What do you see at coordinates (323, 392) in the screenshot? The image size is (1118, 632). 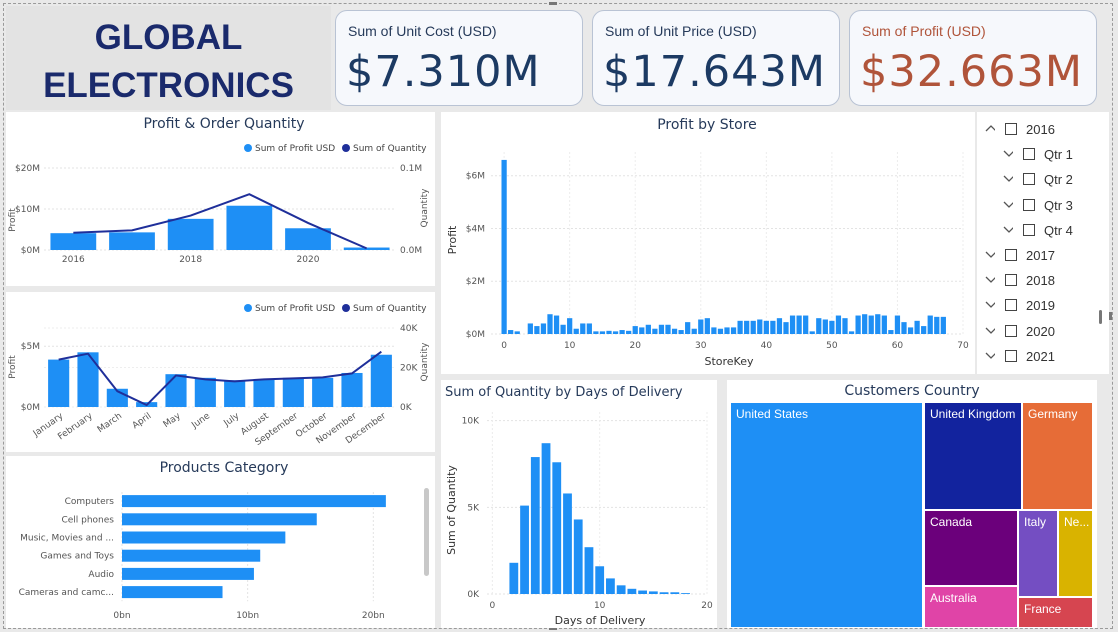 I see `bar-October` at bounding box center [323, 392].